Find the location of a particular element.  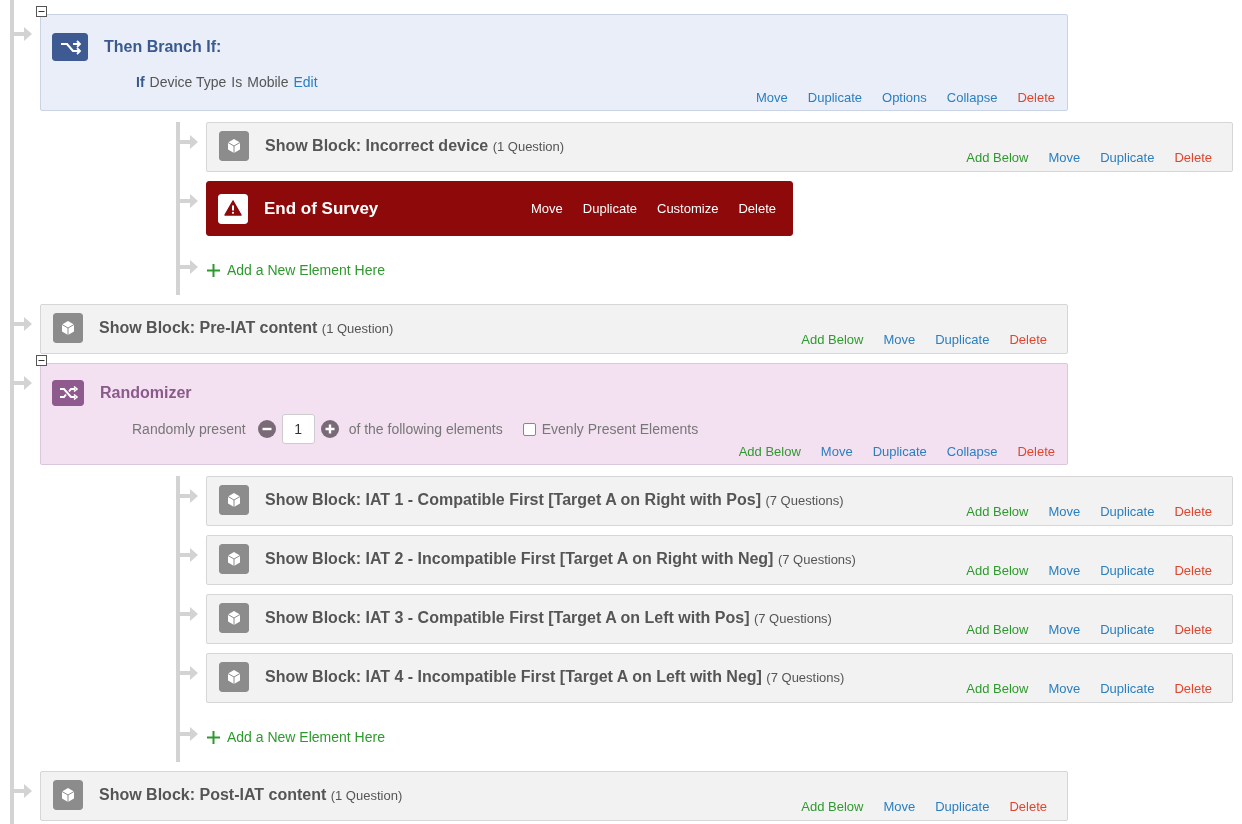

condition-field: Device Type is located at coordinates (188, 82).